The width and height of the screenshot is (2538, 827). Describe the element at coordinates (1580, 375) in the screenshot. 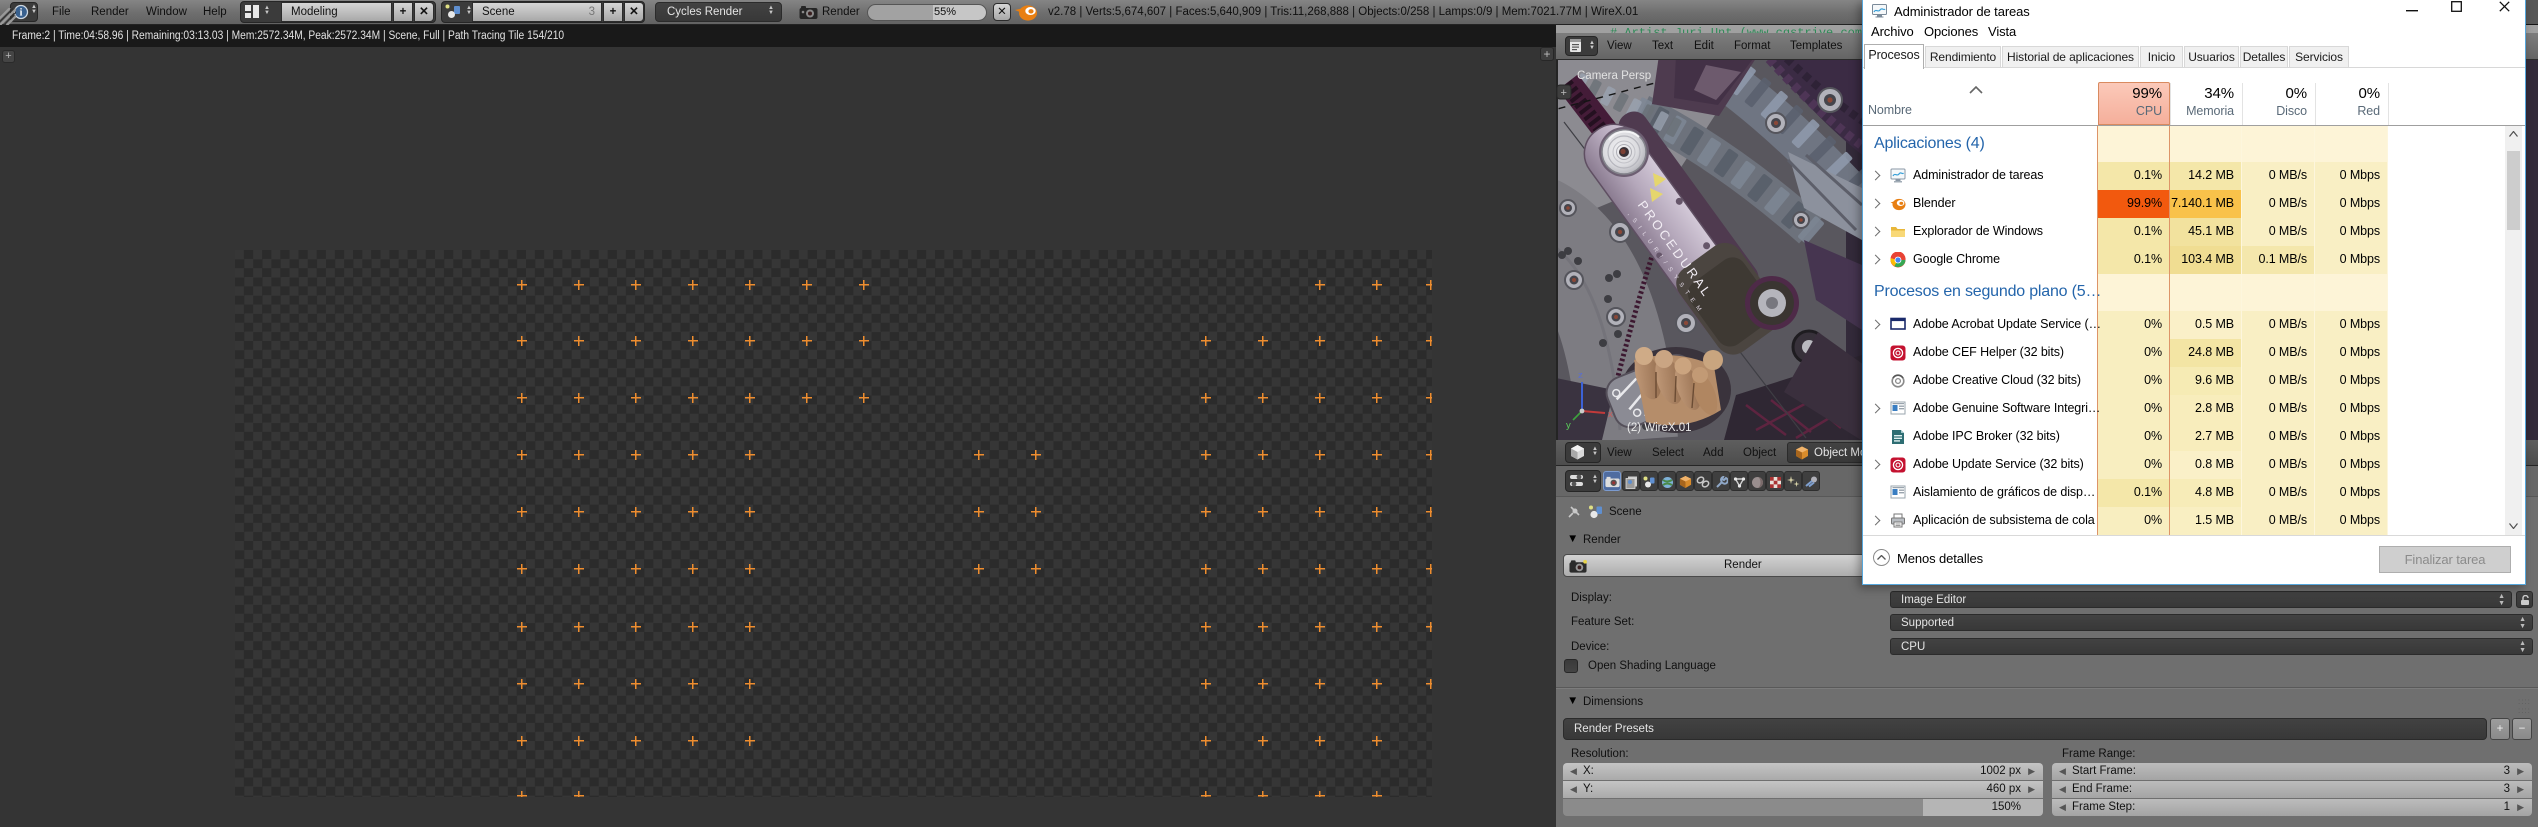

I see `svg-text: z` at that location.